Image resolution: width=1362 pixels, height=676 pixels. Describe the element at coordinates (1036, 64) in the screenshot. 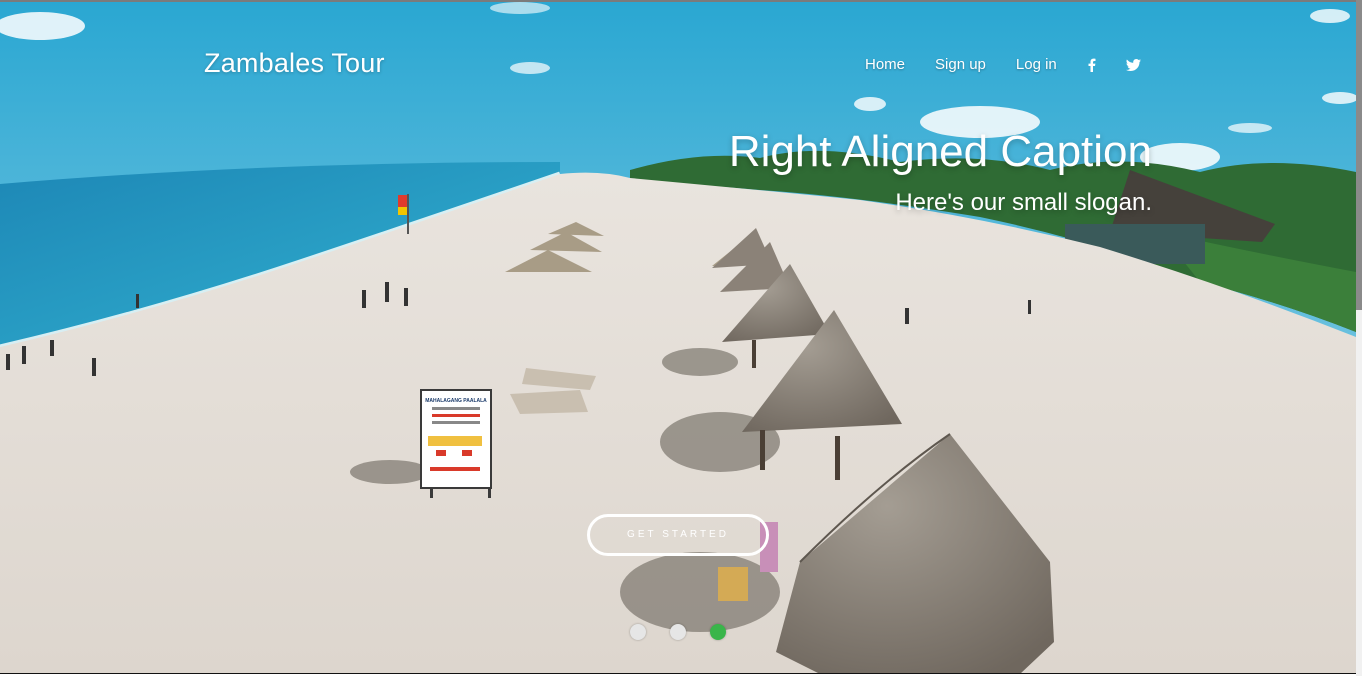

I see `nav-link-log-in: Log in` at that location.